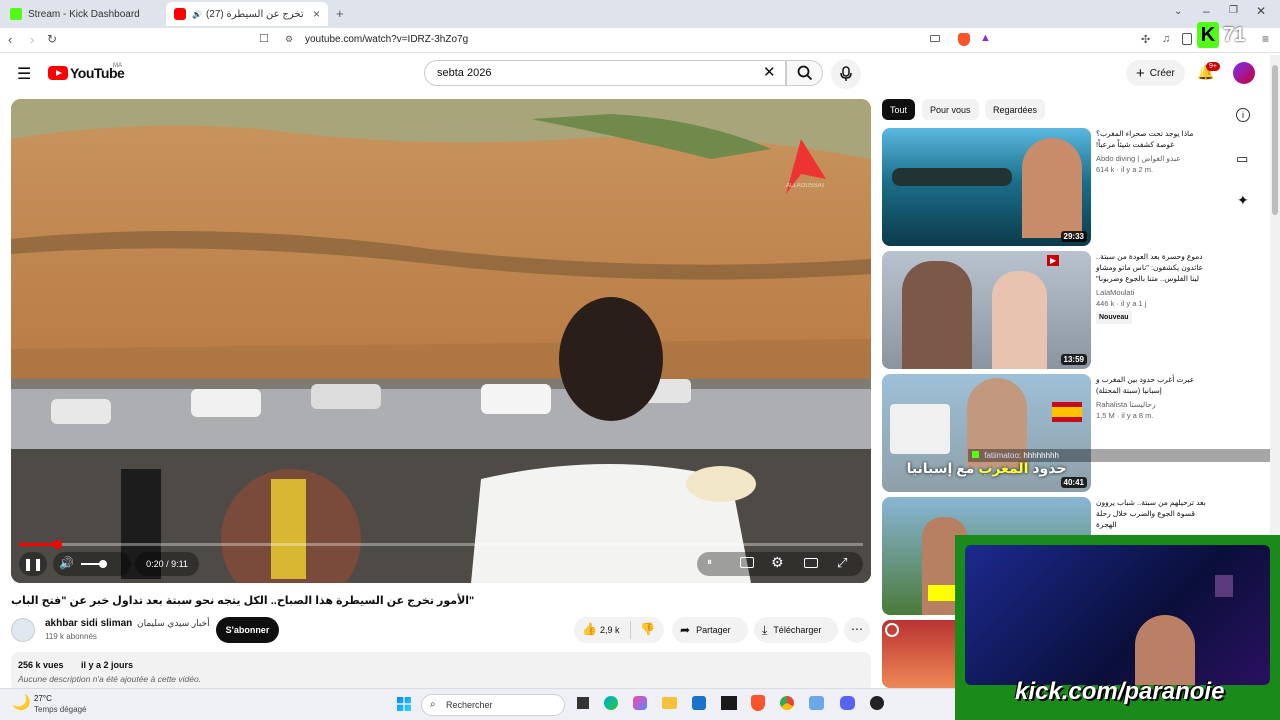  Describe the element at coordinates (173, 623) in the screenshot. I see `channel-arabic-name: أخبار سيدي سليمان` at that location.